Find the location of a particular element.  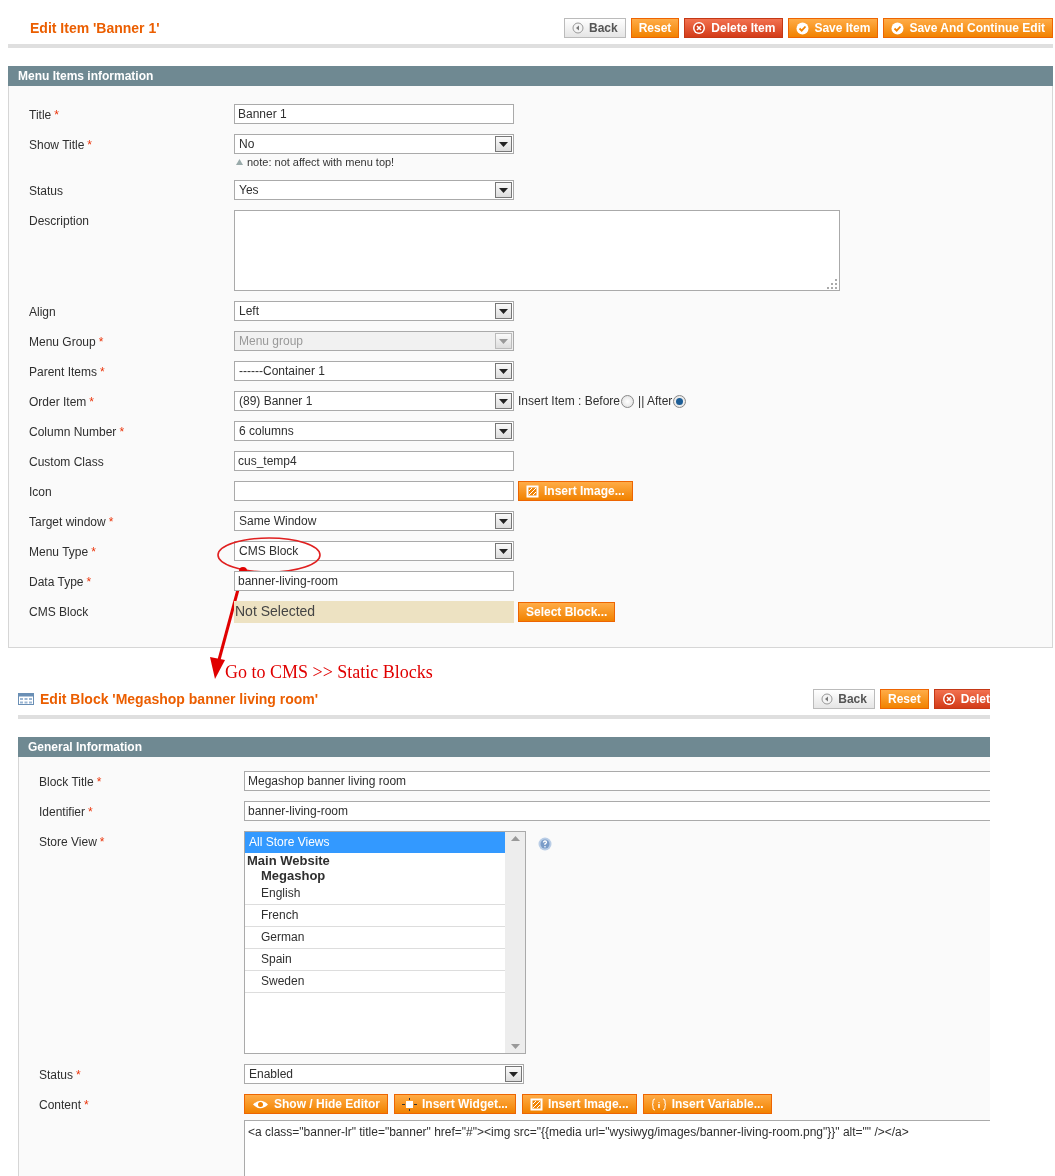

text-field is located at coordinates (374, 491).